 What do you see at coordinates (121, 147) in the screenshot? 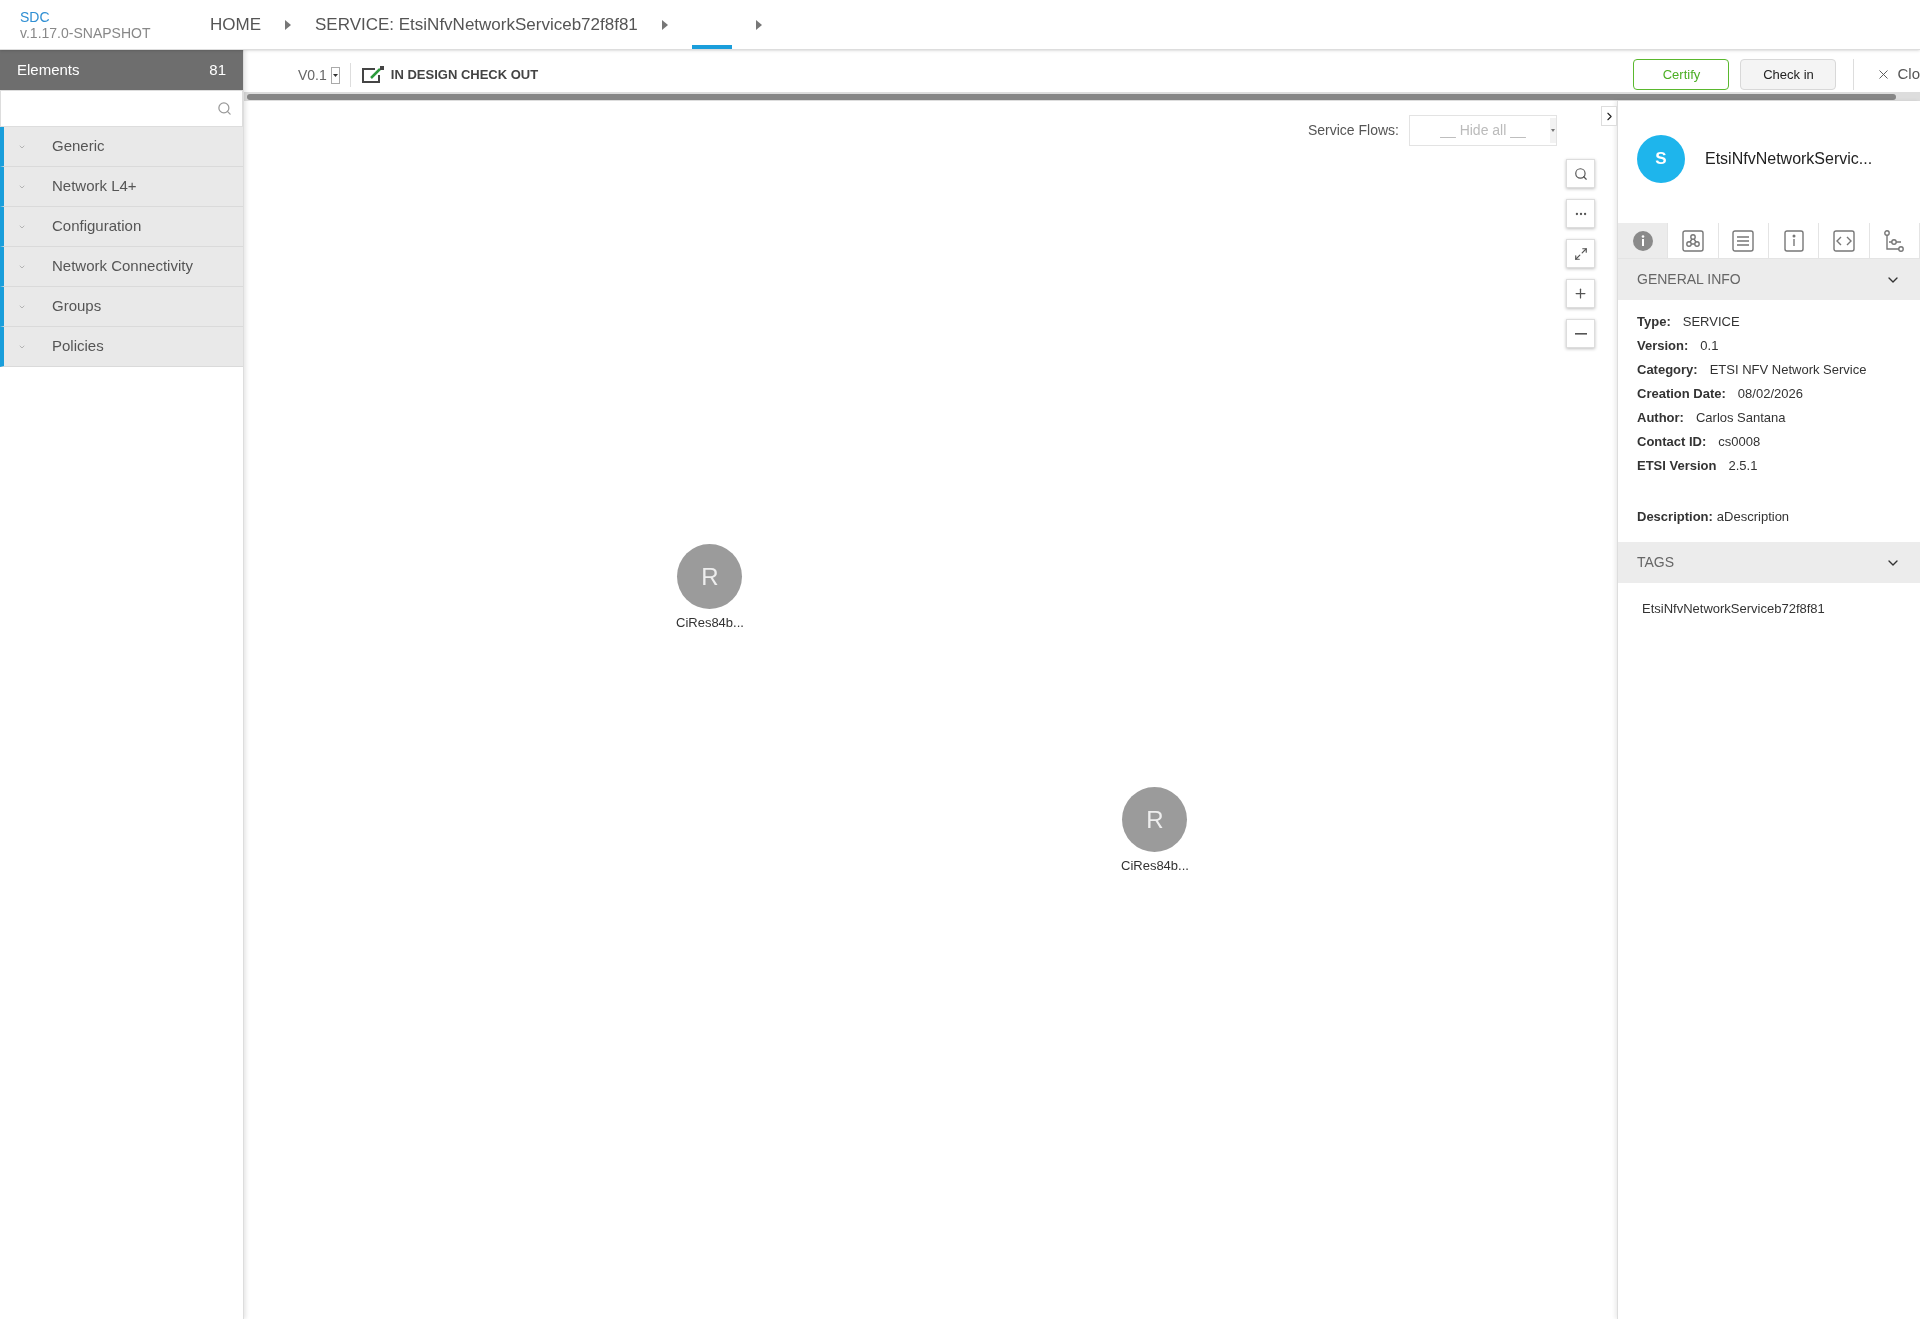
I see `category-item: Generic` at bounding box center [121, 147].